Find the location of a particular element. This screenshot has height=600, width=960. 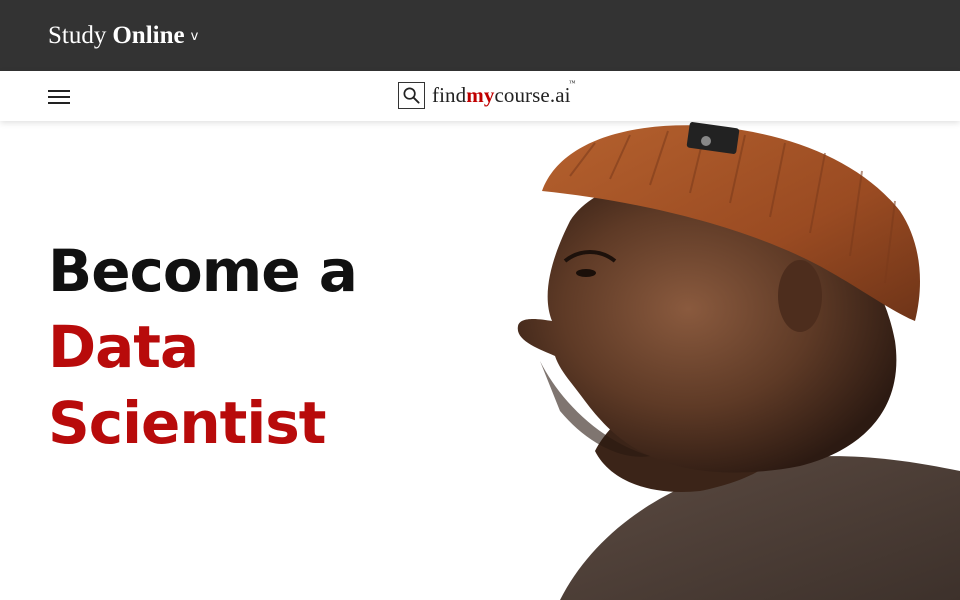

findmycourse-logo: findmycourse.ai ™ is located at coordinates (486, 94).